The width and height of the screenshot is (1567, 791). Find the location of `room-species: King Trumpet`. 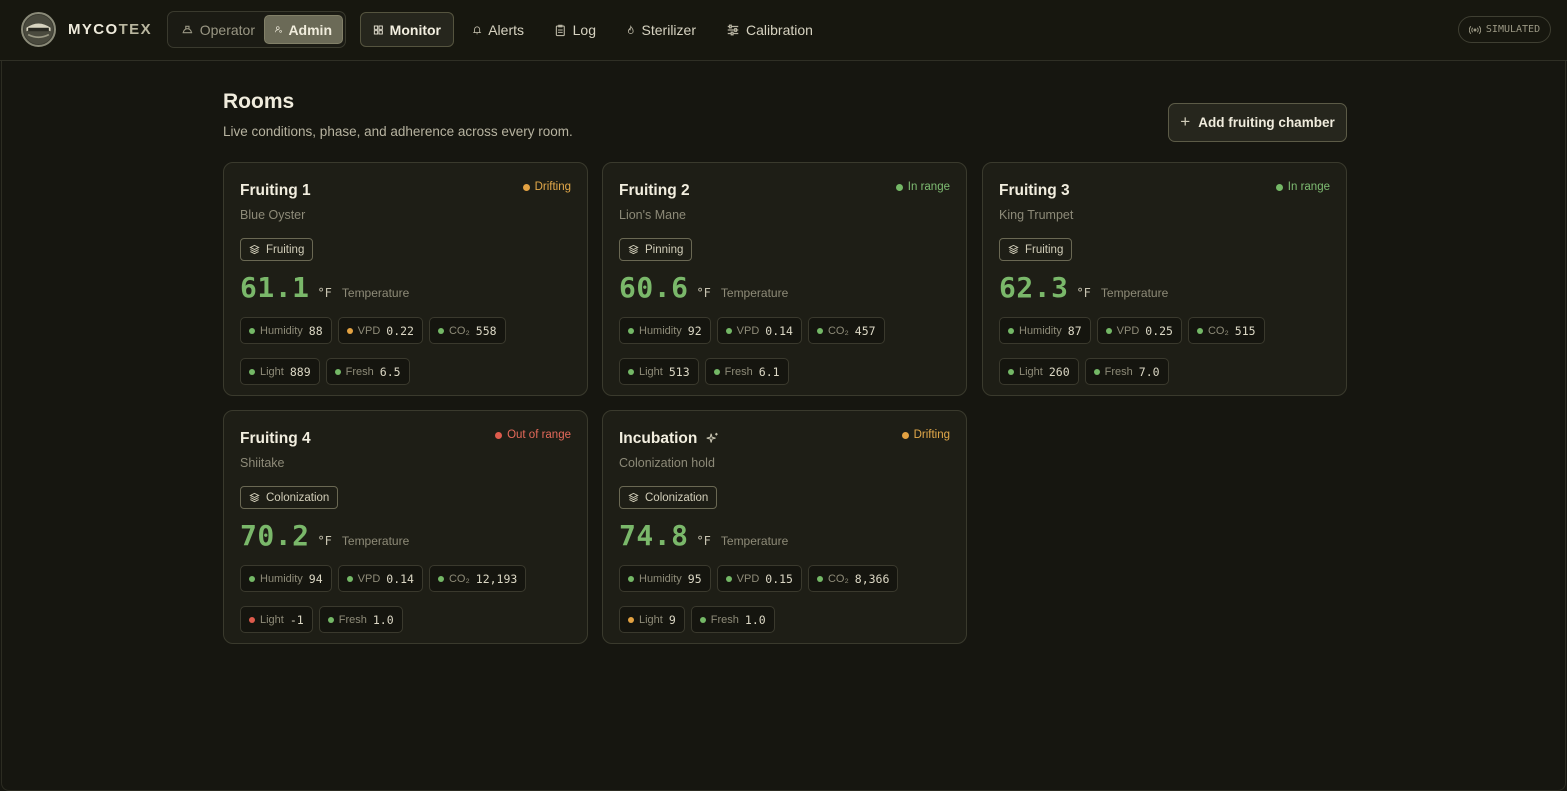

room-species: King Trumpet is located at coordinates (1036, 215).